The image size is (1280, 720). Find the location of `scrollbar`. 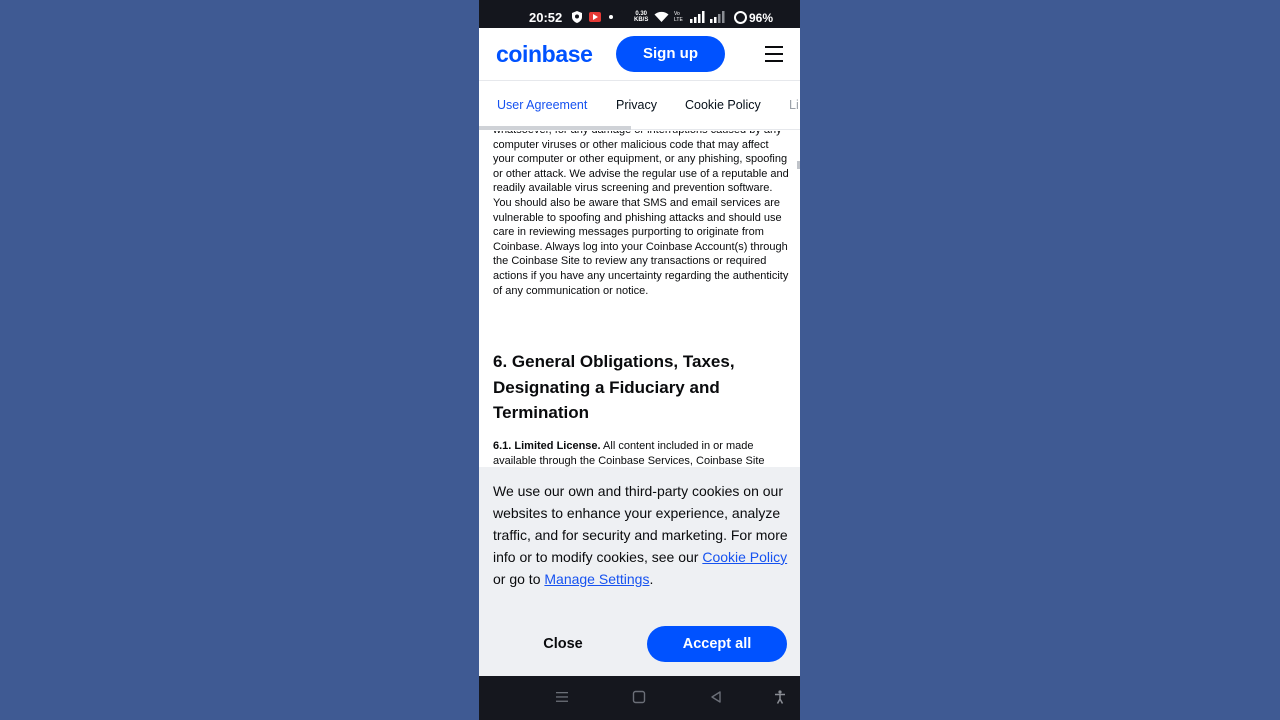

scrollbar is located at coordinates (798, 165).